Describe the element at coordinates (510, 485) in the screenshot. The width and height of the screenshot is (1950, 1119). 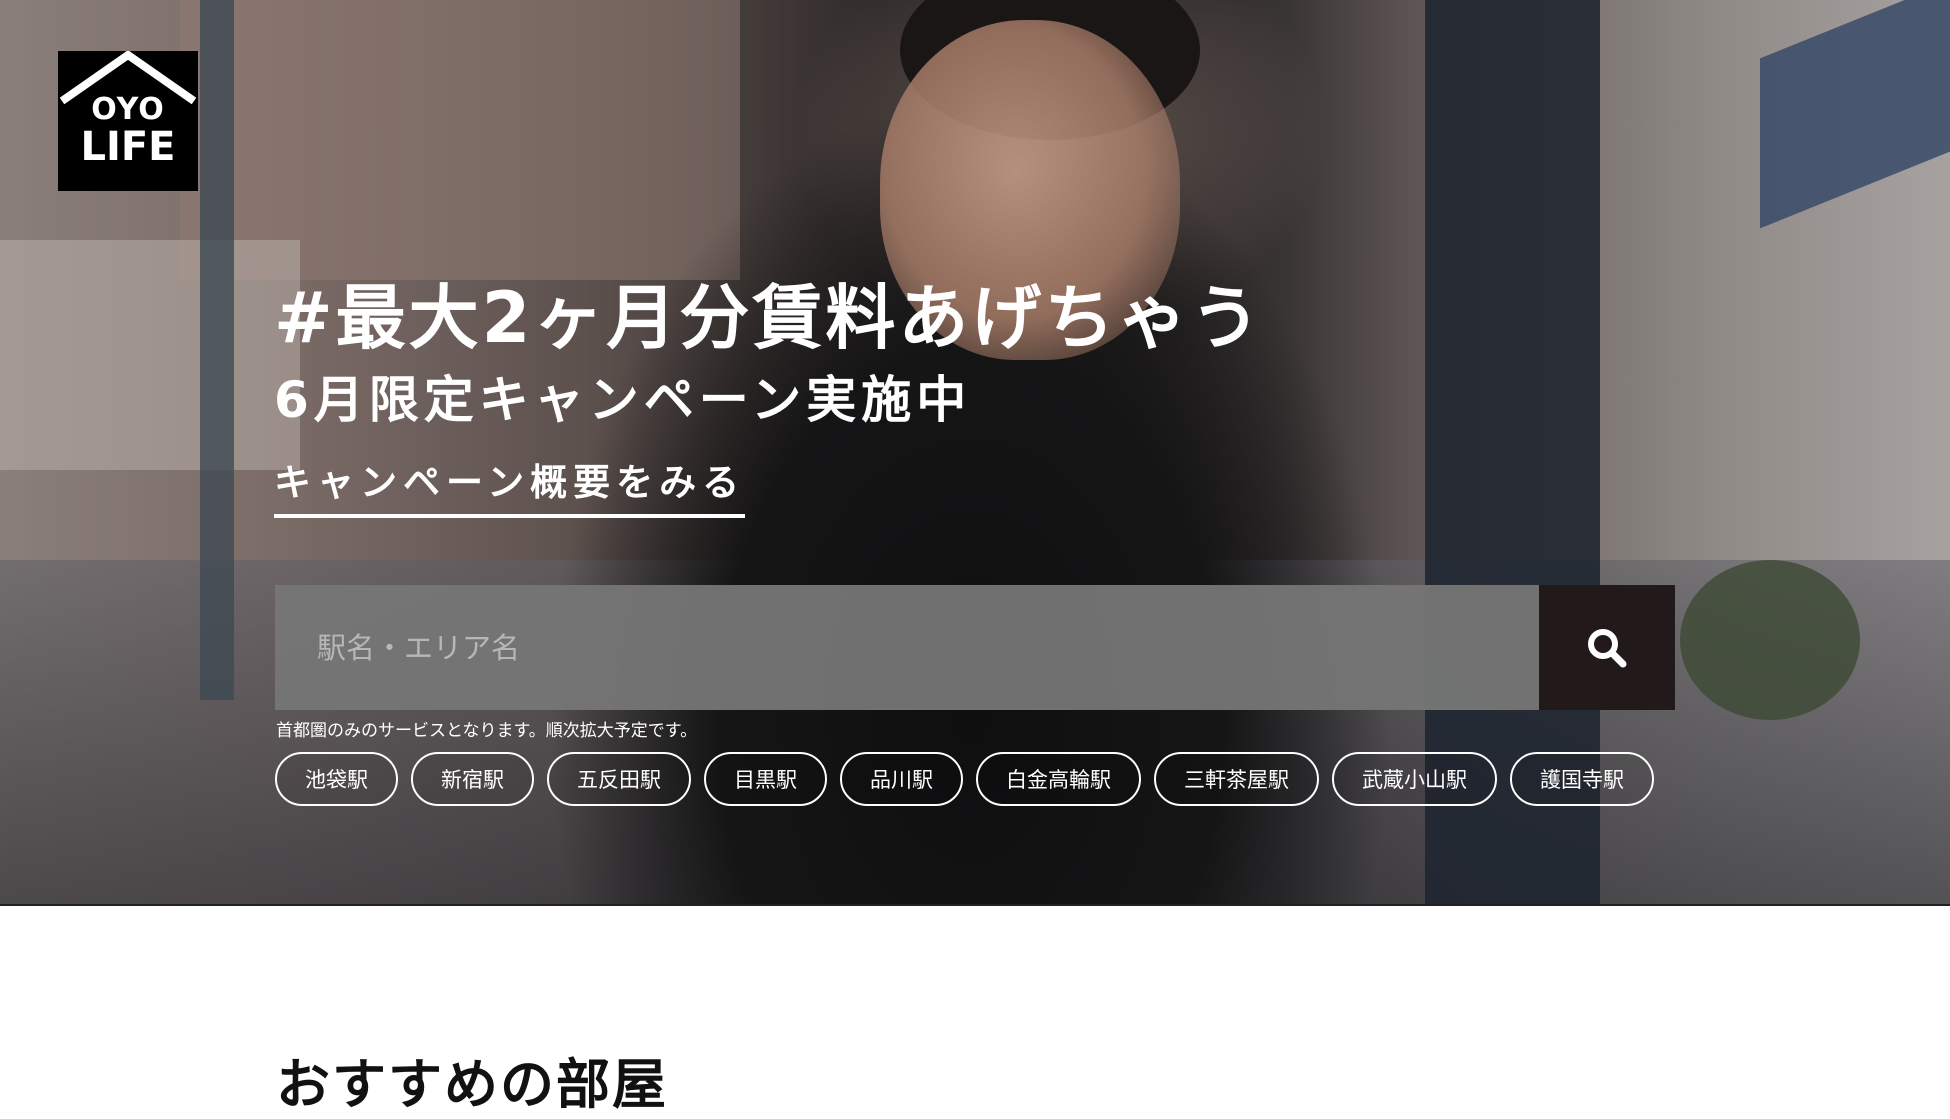
I see `campaign-details-link: キャンペーン概要をみる` at that location.